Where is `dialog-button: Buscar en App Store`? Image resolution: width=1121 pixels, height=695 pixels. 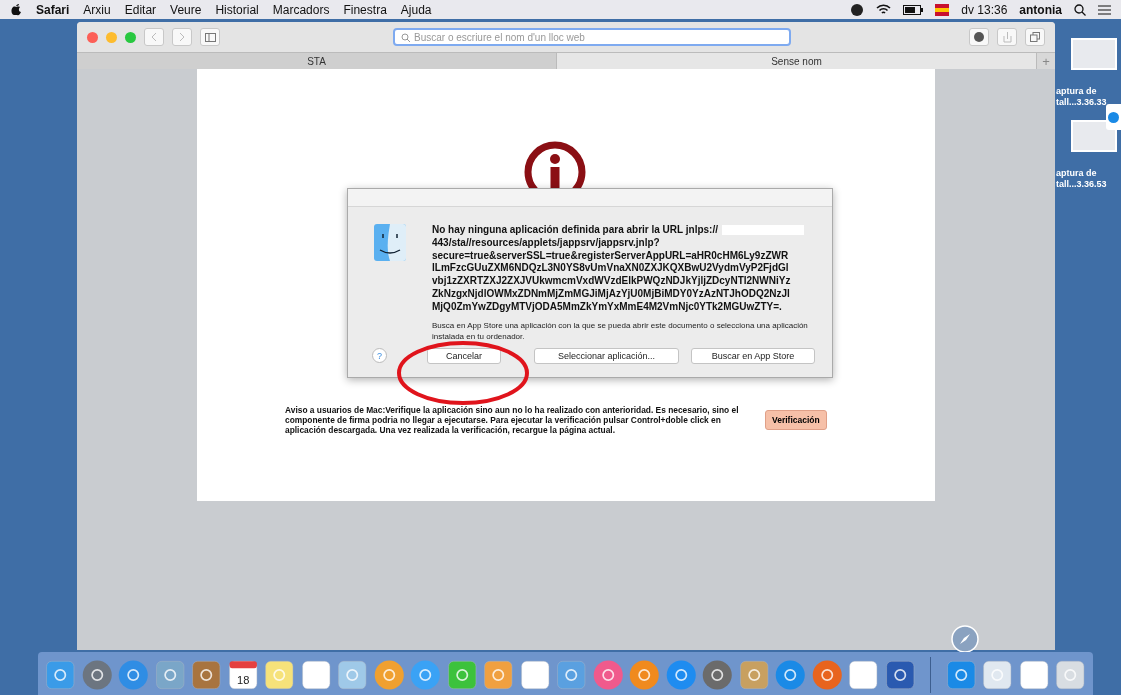 dialog-button: Buscar en App Store is located at coordinates (753, 355).